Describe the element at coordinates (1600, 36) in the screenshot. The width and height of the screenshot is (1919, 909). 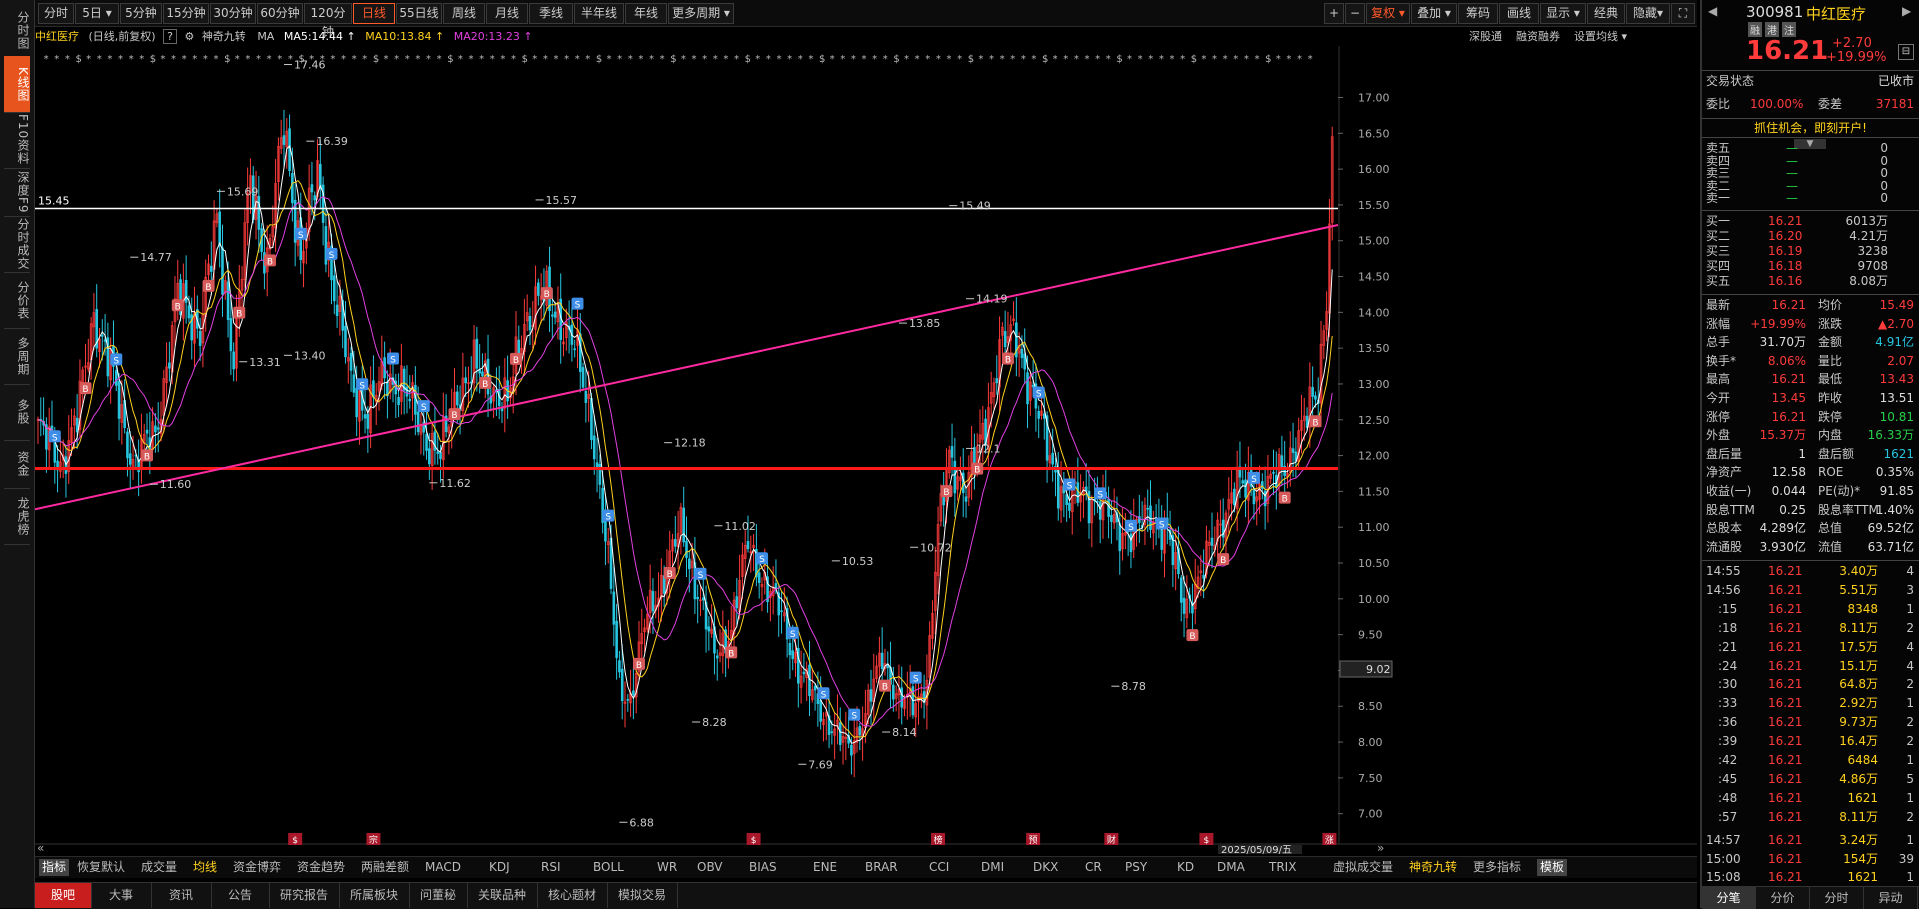
I see `info-link-2: 设置均线 ▾` at that location.